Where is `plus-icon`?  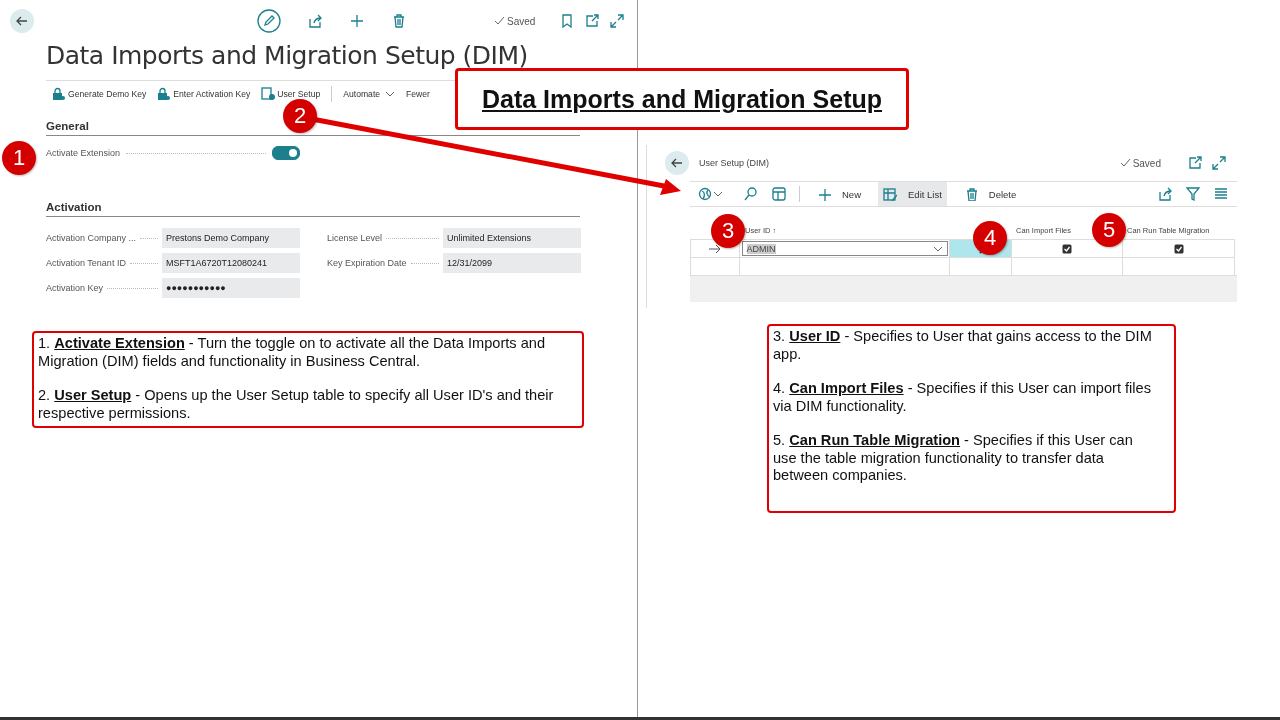
plus-icon is located at coordinates (824, 194).